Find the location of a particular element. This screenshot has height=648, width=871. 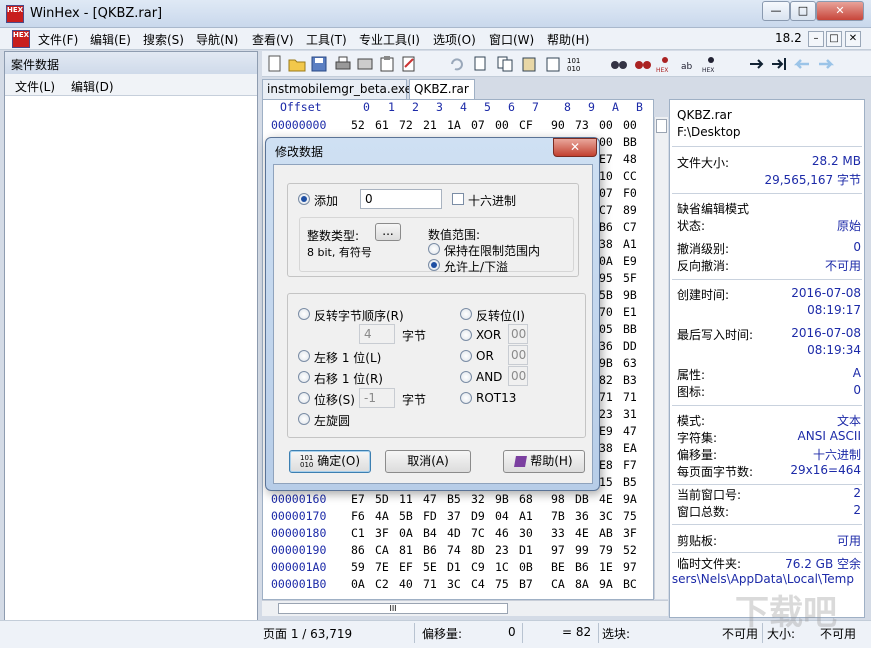

hex-byte: 40 is located at coordinates (406, 584).